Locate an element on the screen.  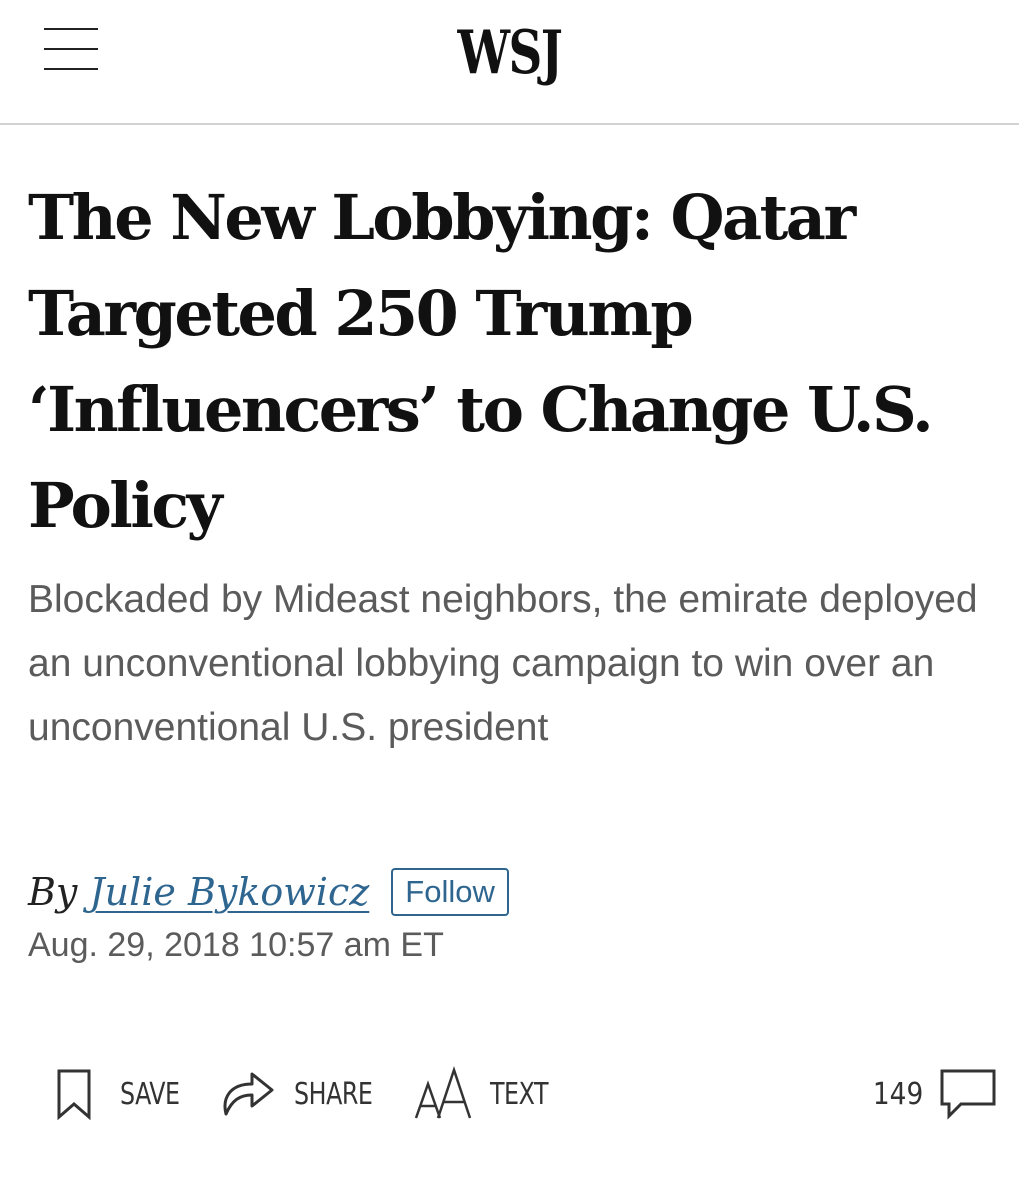
publish-timestamp: Aug. 29, 2018 10:57 am ET is located at coordinates (236, 945).